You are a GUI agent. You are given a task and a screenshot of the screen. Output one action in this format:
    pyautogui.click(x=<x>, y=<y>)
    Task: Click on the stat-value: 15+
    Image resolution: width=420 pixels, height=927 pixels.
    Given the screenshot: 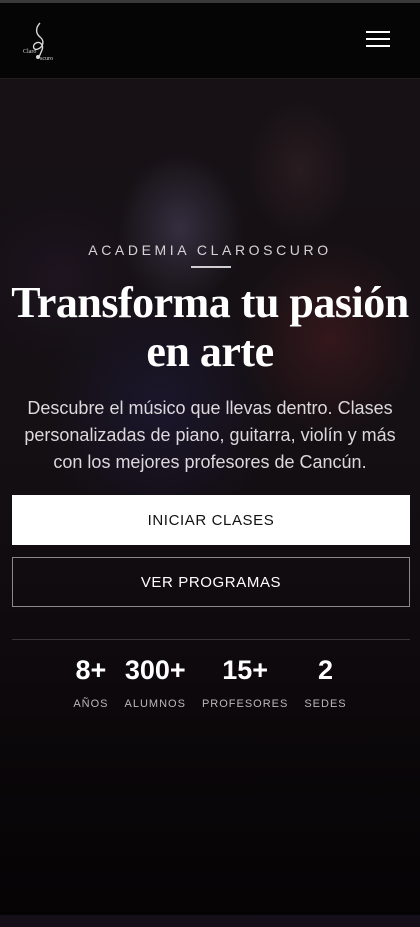 What is the action you would take?
    pyautogui.click(x=245, y=670)
    